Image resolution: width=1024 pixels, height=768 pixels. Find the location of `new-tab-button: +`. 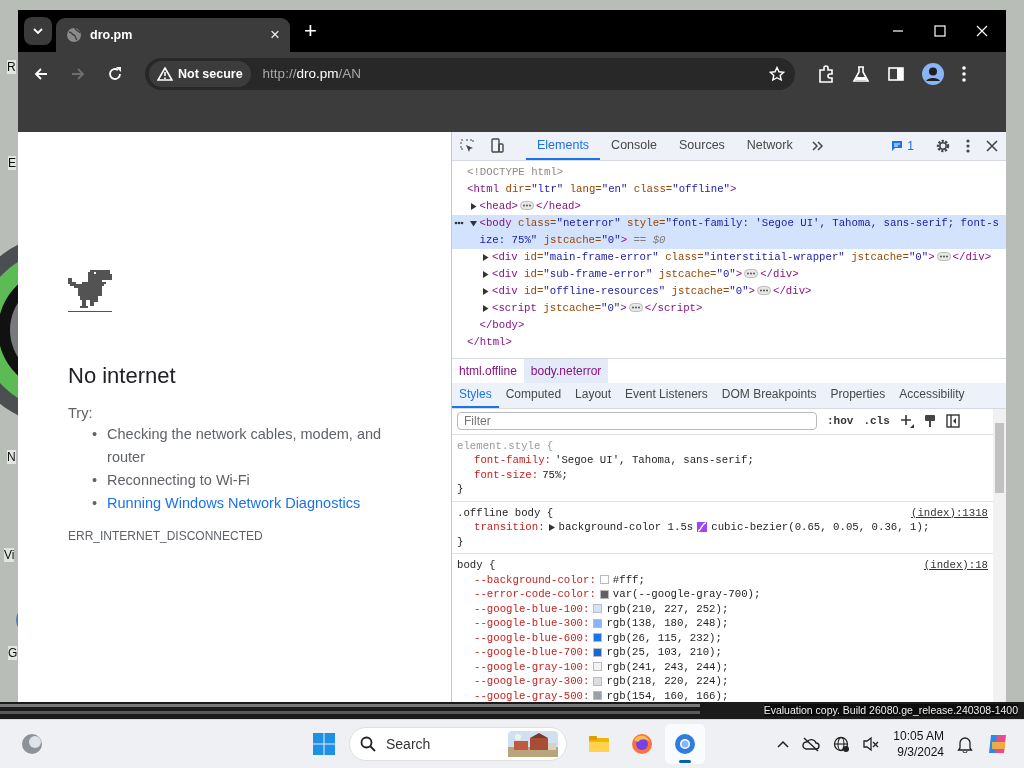

new-tab-button: + is located at coordinates (310, 30).